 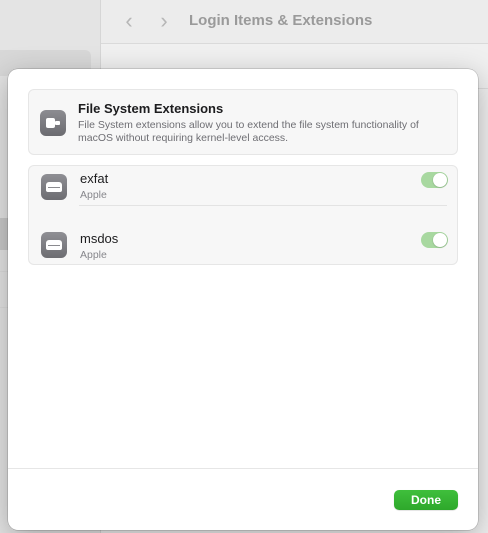 I want to click on list-item: msdos Apple, so click(x=243, y=245).